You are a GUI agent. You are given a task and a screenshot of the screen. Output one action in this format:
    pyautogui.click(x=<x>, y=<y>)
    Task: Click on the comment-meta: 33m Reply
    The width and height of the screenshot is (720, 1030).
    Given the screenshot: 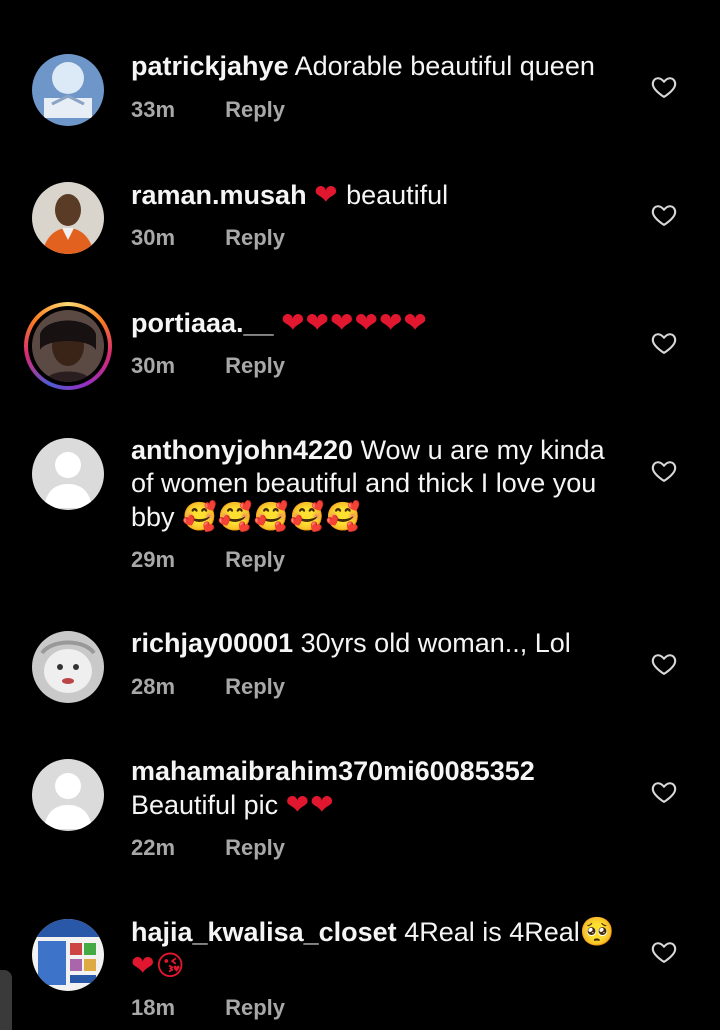 What is the action you would take?
    pyautogui.click(x=208, y=110)
    